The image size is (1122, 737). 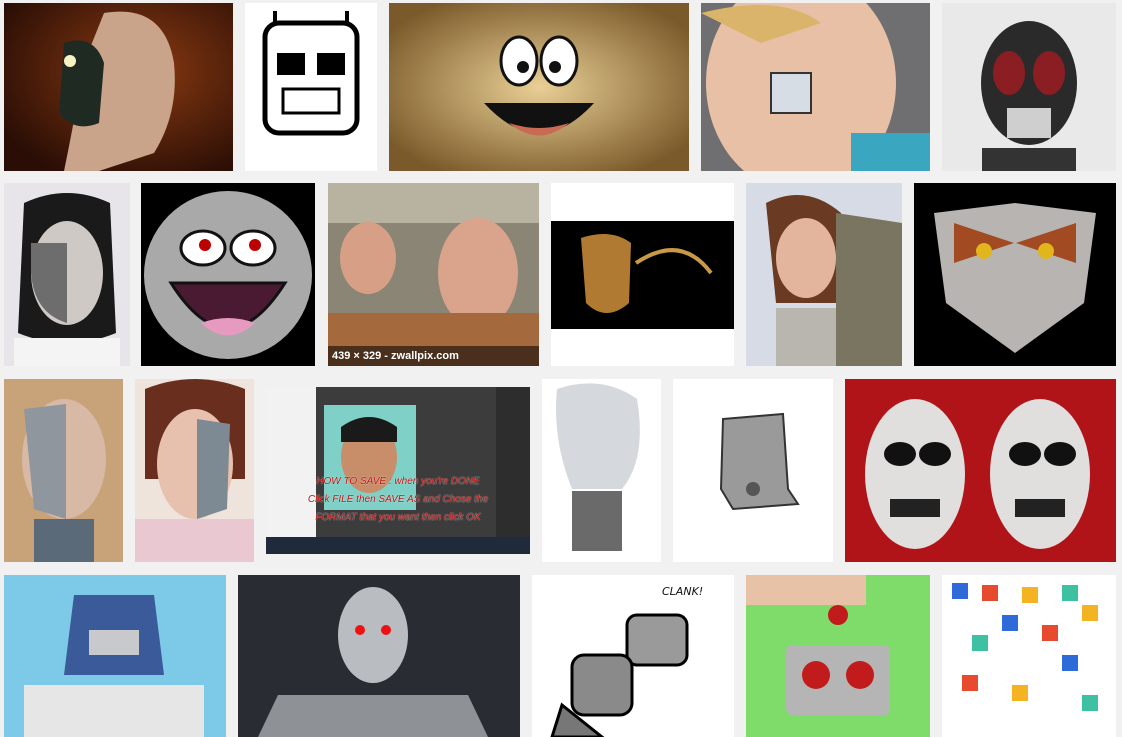 I want to click on image-result-woman-headlamp-profile, so click(x=118, y=87).